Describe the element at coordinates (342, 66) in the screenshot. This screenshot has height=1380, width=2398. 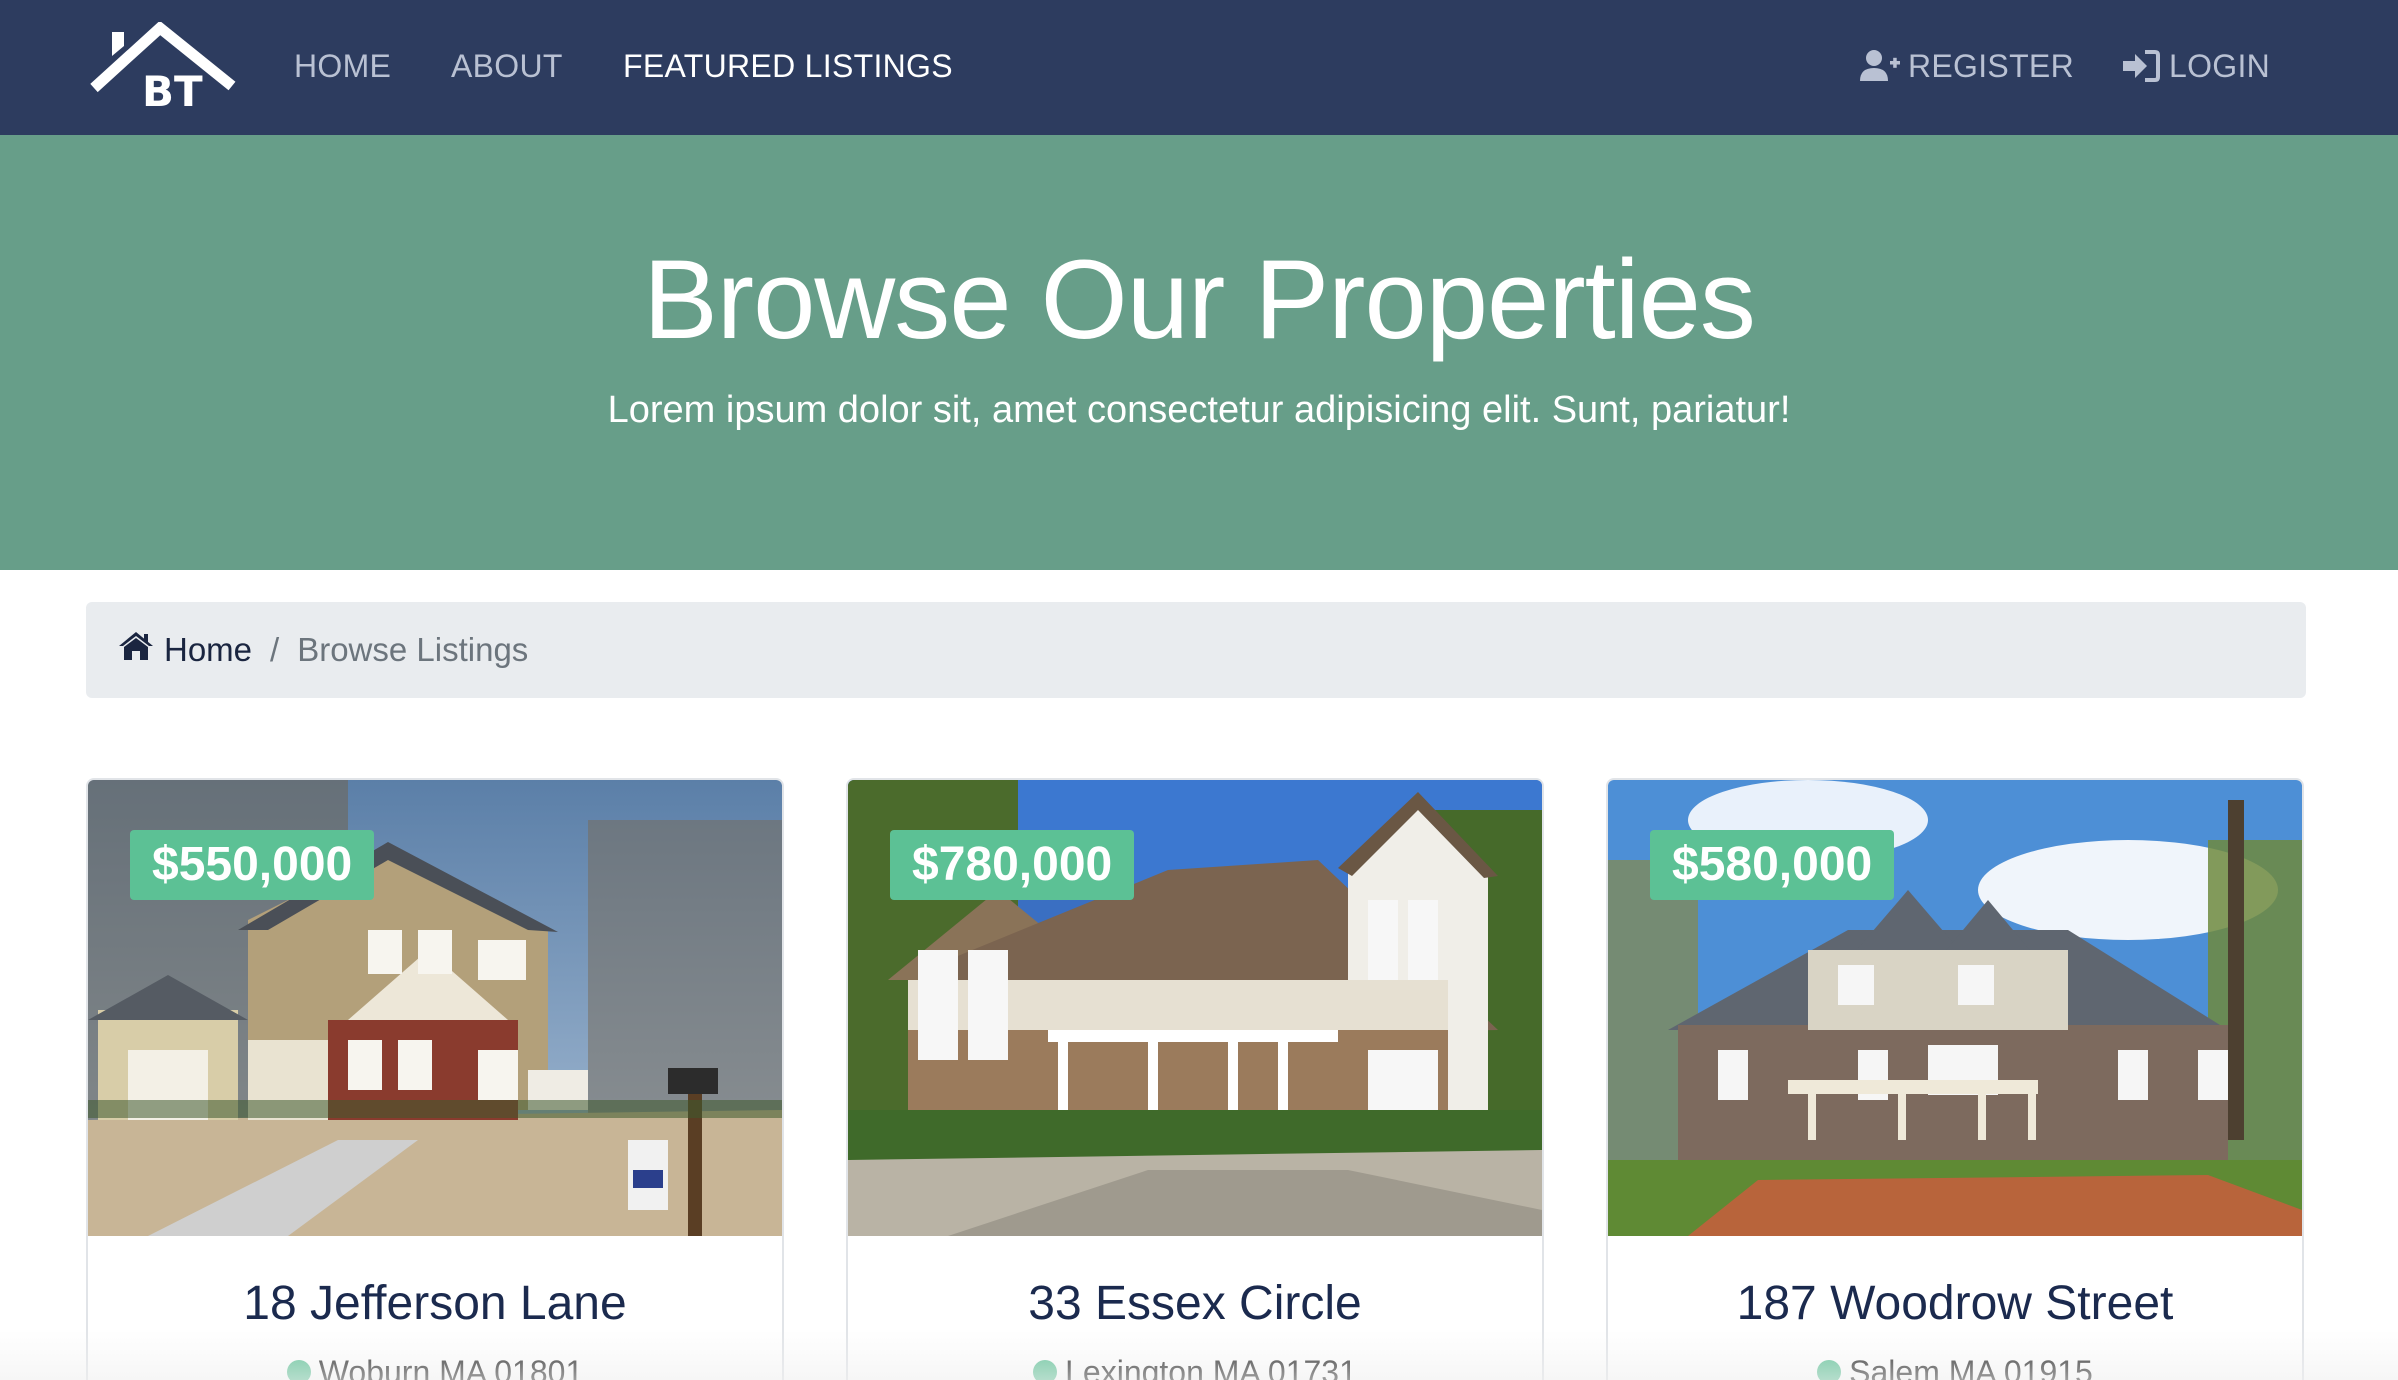
I see `nav-home: HOME` at that location.